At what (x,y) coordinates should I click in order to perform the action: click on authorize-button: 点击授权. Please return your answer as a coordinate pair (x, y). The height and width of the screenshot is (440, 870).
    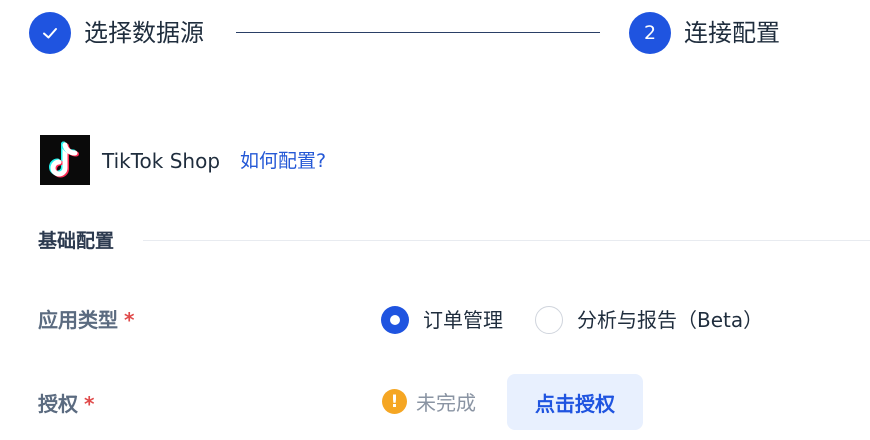
    Looking at the image, I should click on (575, 402).